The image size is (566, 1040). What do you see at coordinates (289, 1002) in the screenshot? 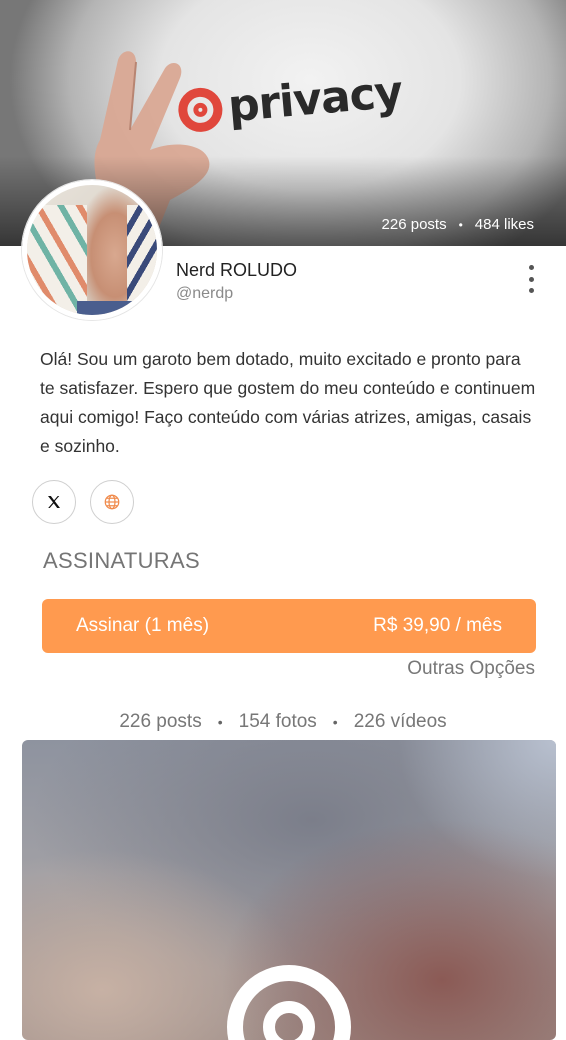
I see `locked-content-icon` at bounding box center [289, 1002].